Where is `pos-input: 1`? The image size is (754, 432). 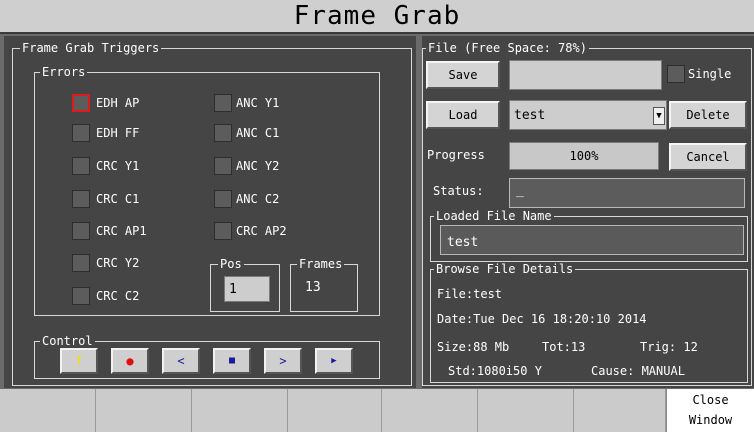 pos-input: 1 is located at coordinates (247, 289).